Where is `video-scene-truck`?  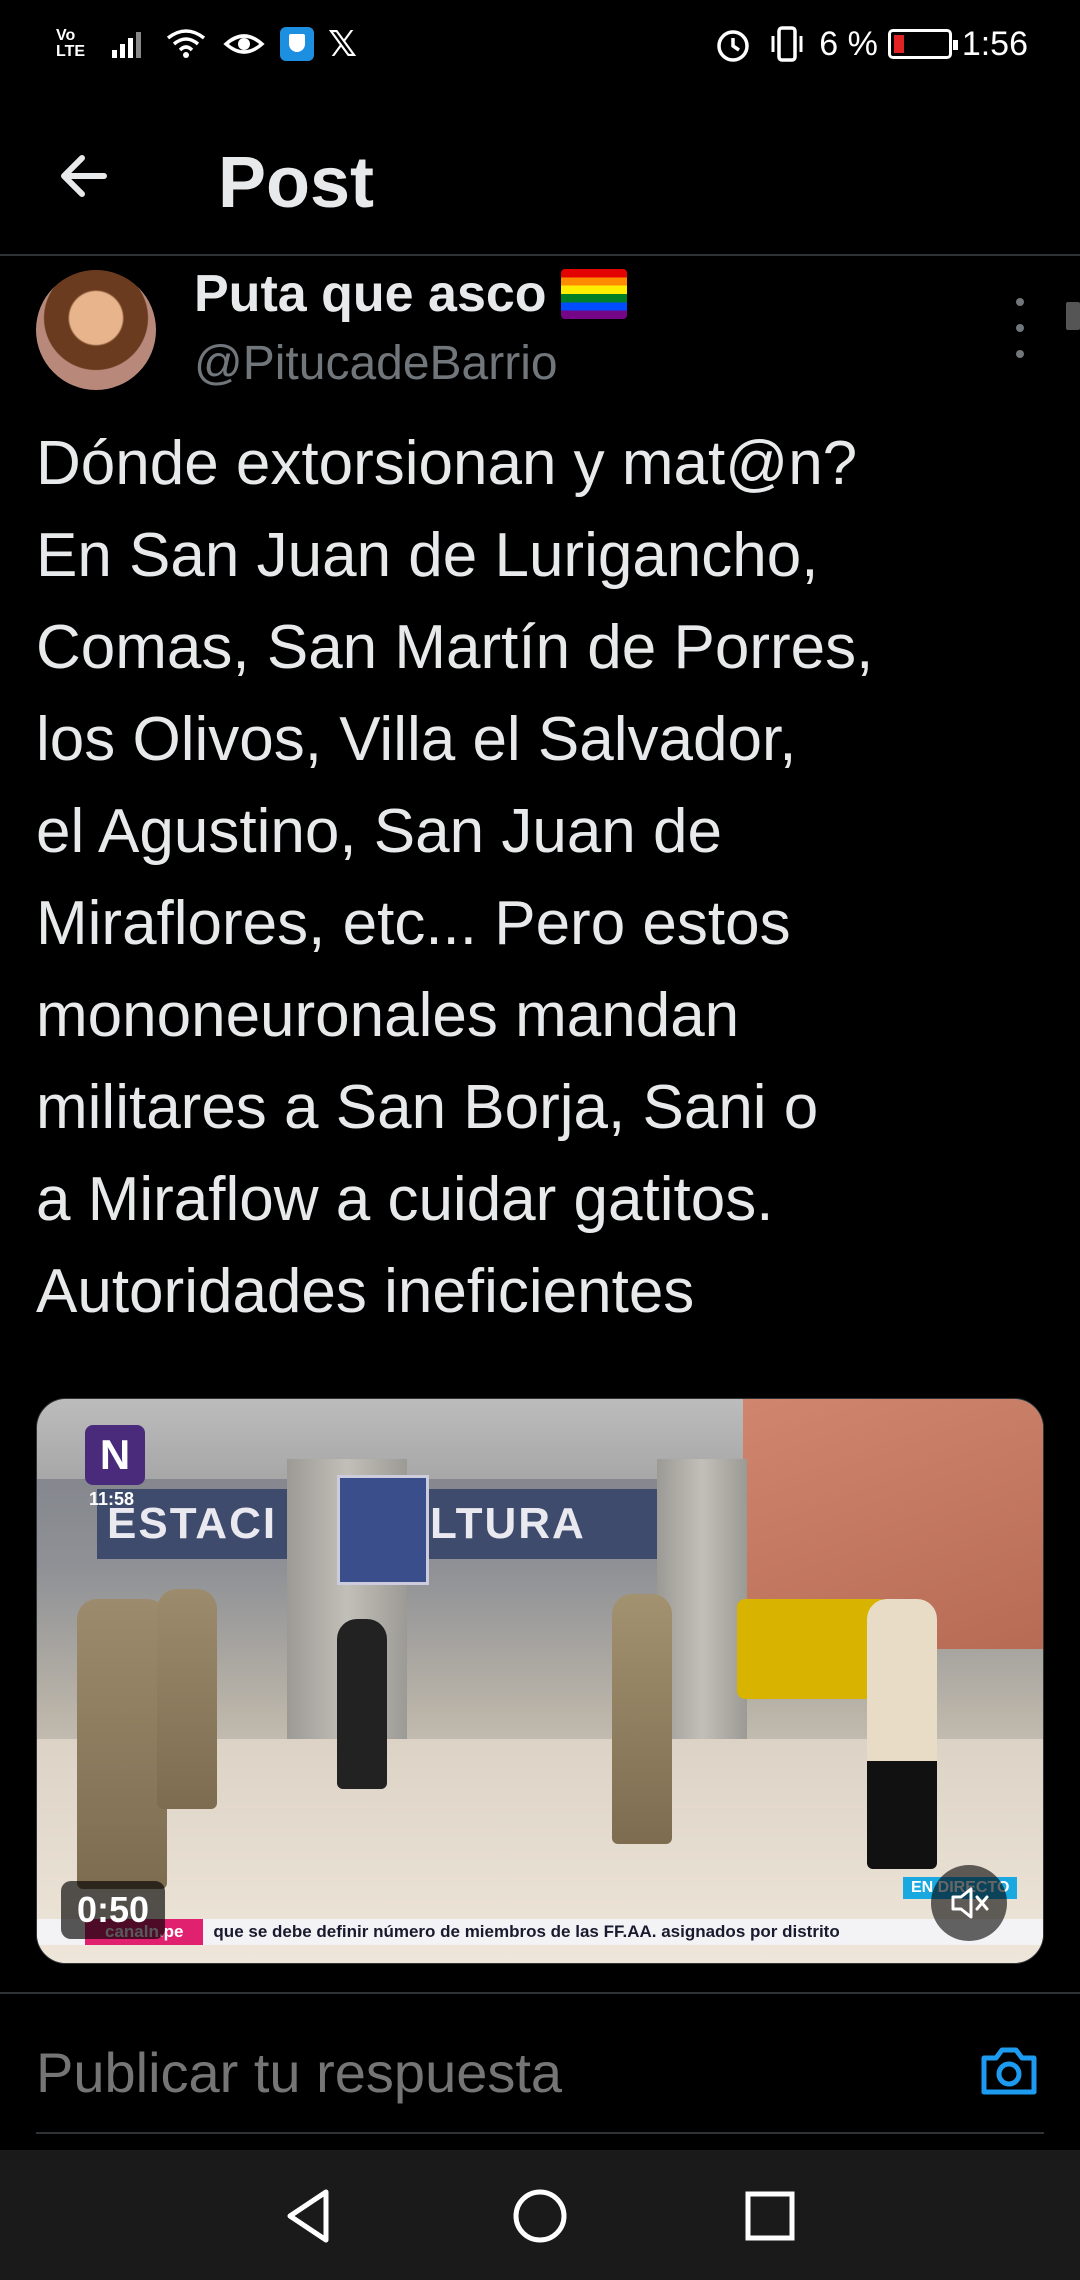
video-scene-truck is located at coordinates (812, 1649).